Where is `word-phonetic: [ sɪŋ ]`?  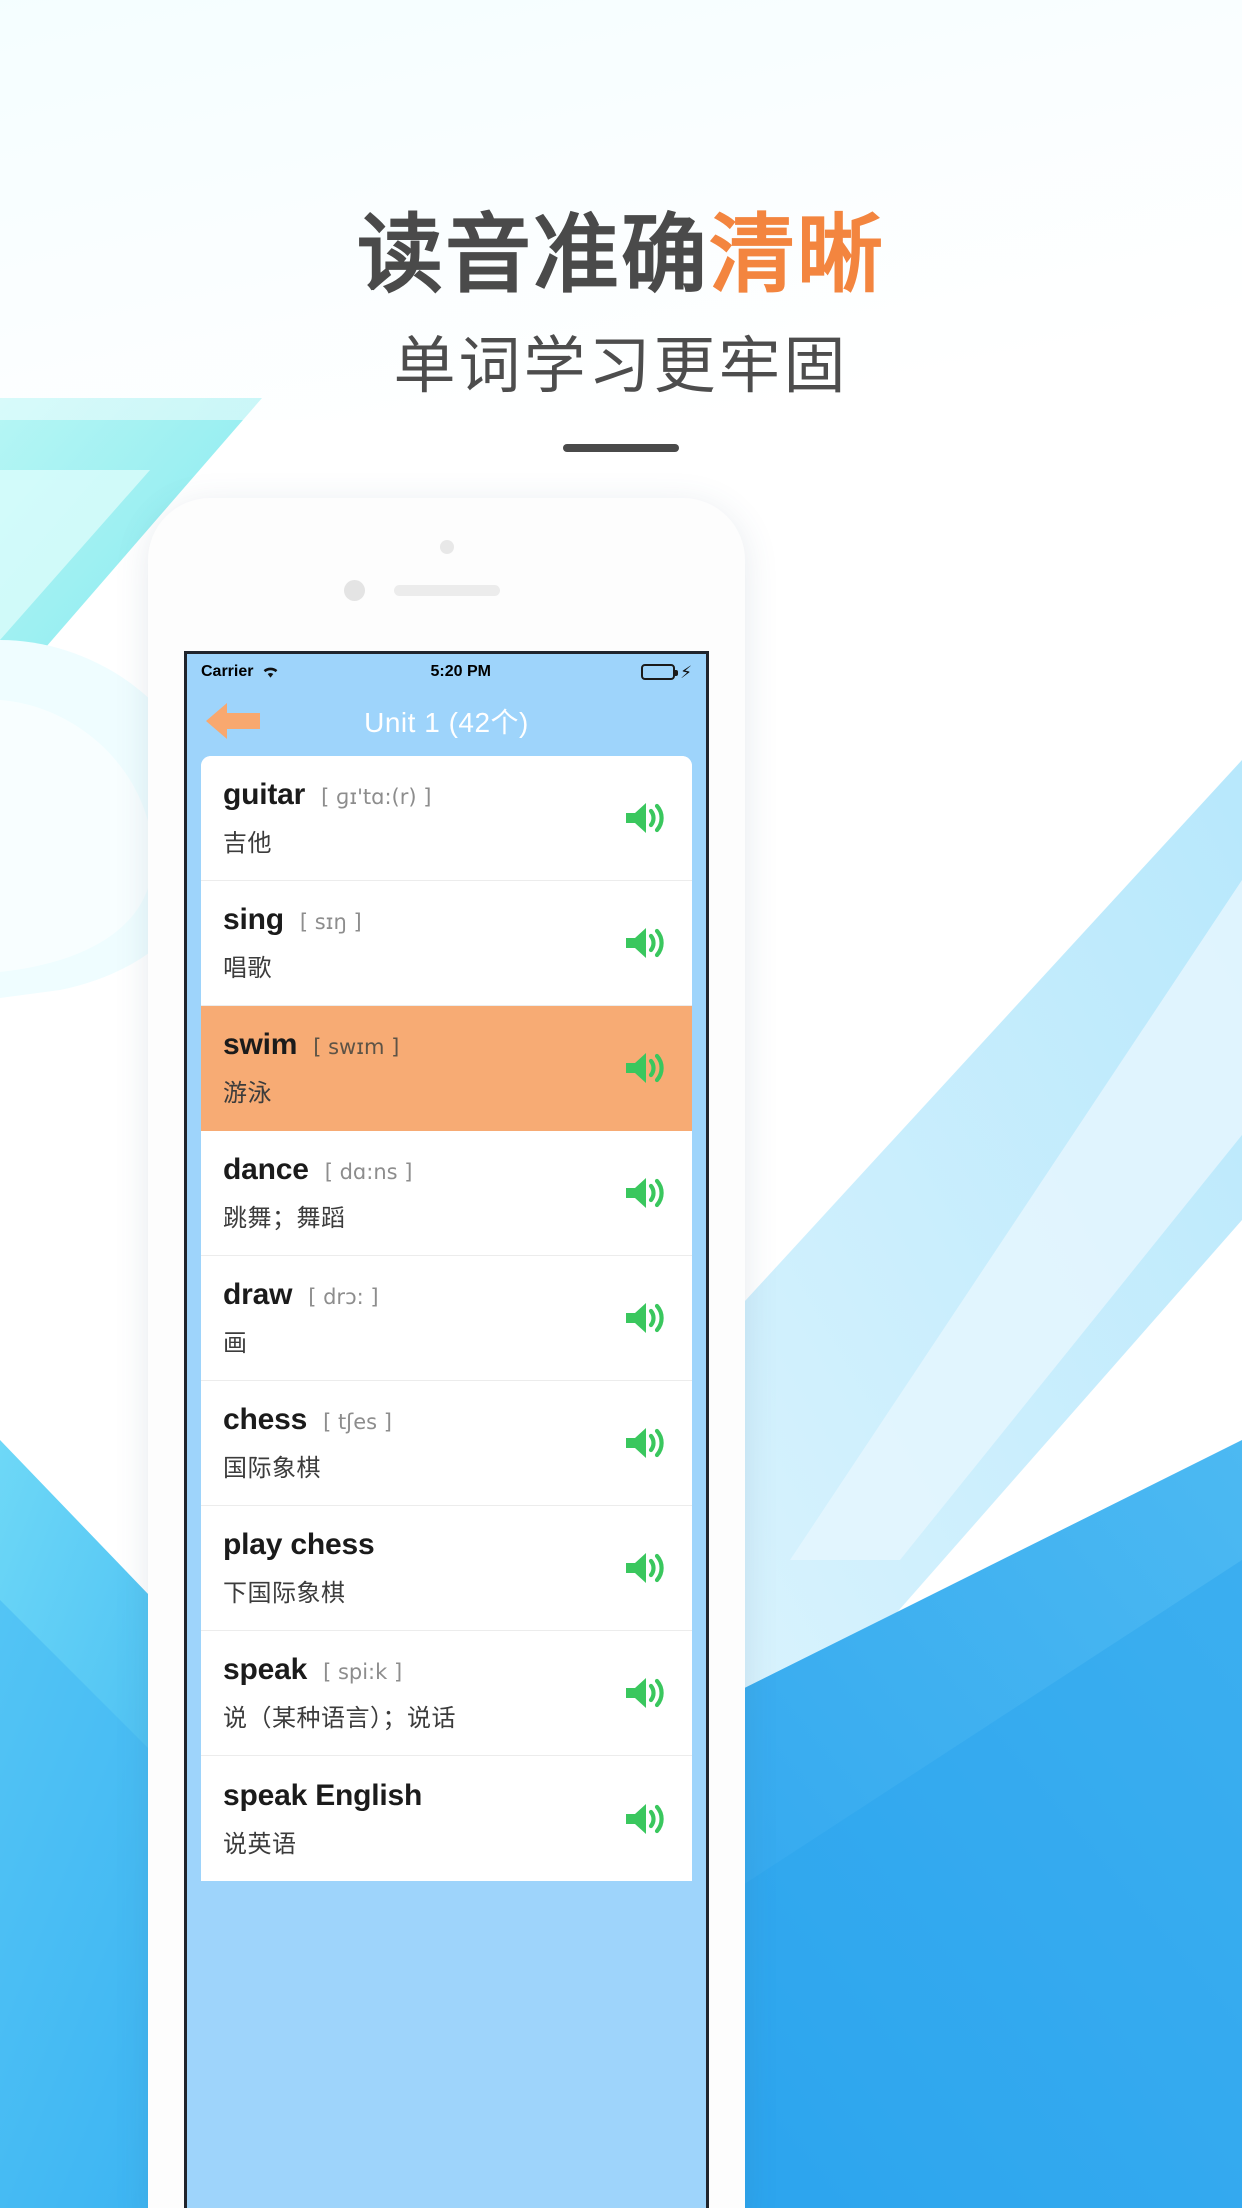 word-phonetic: [ sɪŋ ] is located at coordinates (330, 922).